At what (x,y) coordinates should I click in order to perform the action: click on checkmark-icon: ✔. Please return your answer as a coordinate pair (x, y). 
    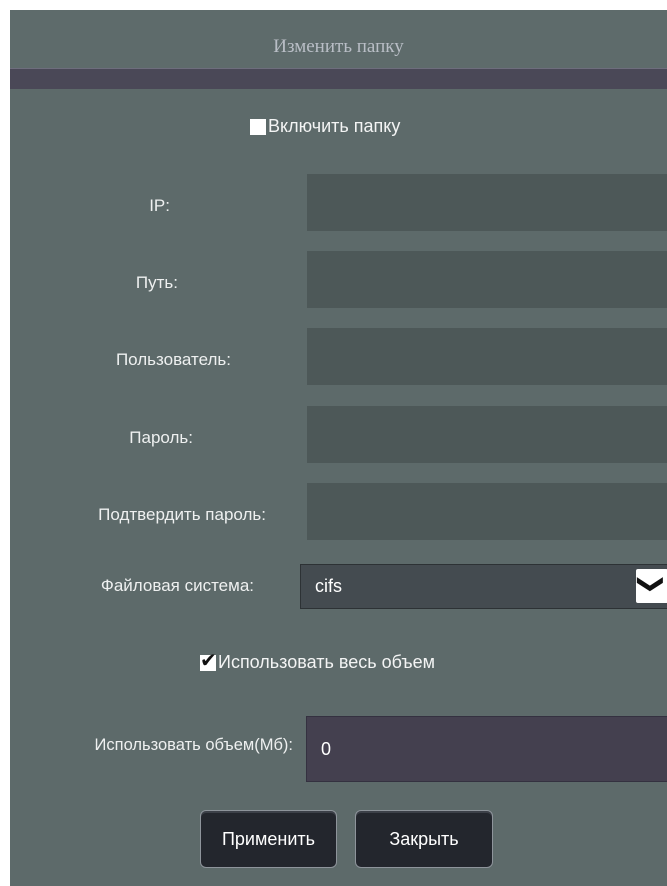
    Looking at the image, I should click on (208, 659).